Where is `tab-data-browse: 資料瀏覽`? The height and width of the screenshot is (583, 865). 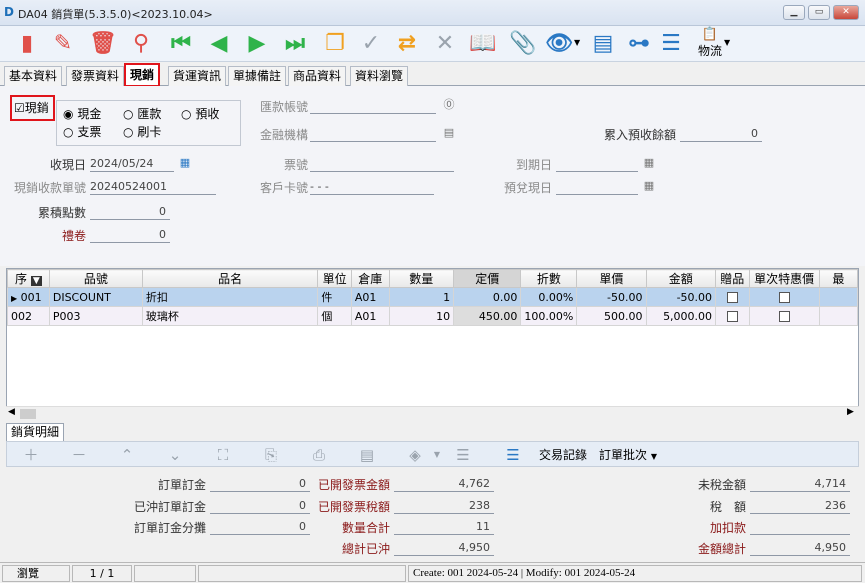 tab-data-browse: 資料瀏覽 is located at coordinates (379, 76).